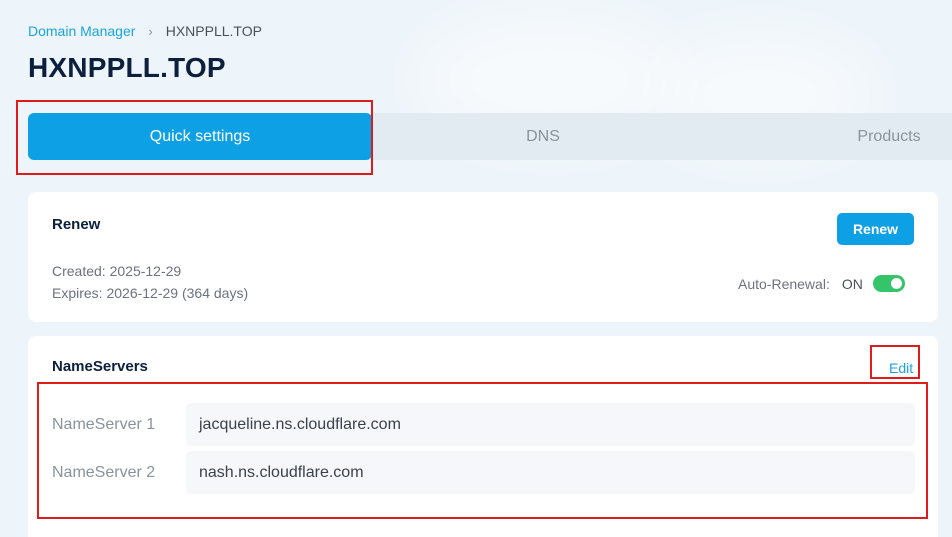  Describe the element at coordinates (150, 31) in the screenshot. I see `chevron-right-icon: ›` at that location.